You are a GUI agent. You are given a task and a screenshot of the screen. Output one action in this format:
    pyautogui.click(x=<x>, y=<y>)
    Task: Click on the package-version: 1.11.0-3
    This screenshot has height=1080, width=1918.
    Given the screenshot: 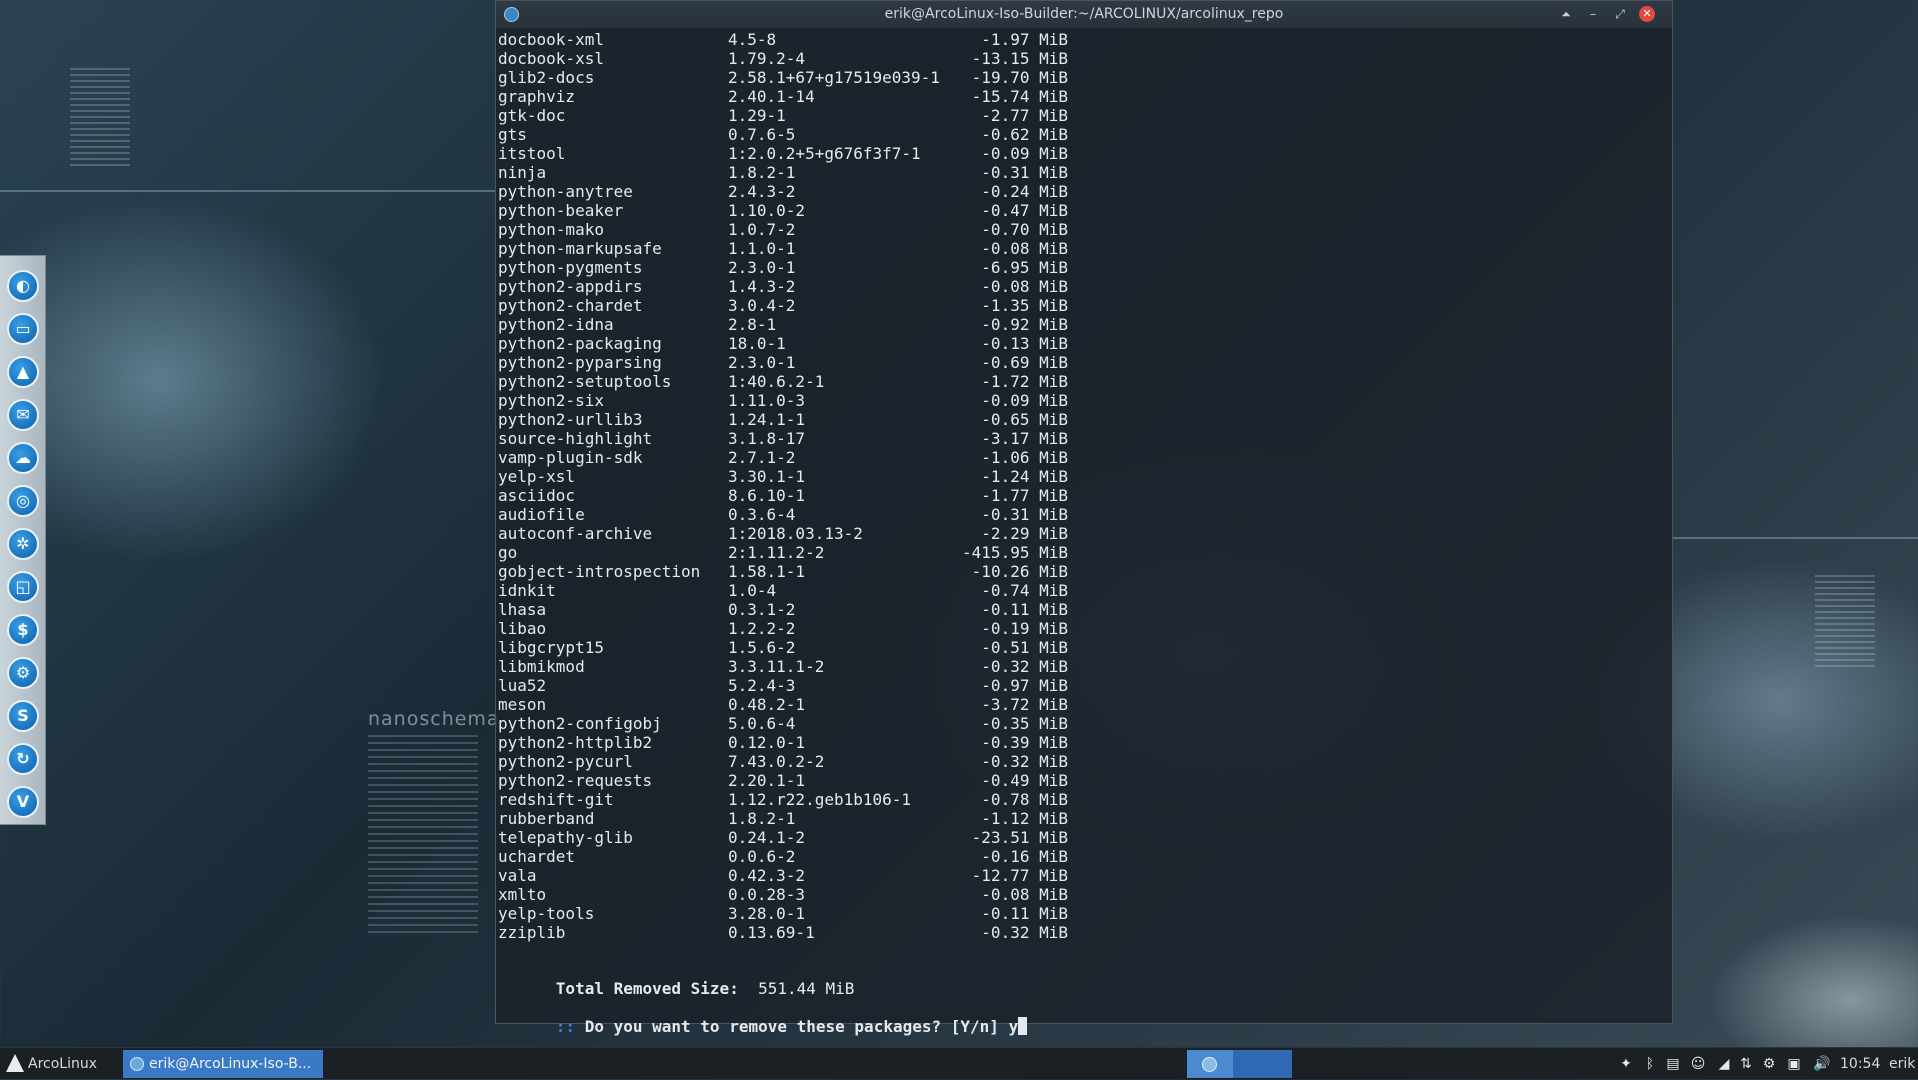 What is the action you would take?
    pyautogui.click(x=767, y=400)
    